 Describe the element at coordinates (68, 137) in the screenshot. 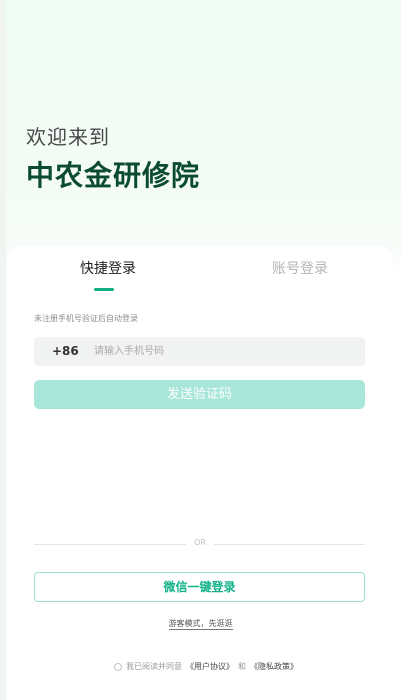

I see `welcome-text: 欢迎来到` at that location.